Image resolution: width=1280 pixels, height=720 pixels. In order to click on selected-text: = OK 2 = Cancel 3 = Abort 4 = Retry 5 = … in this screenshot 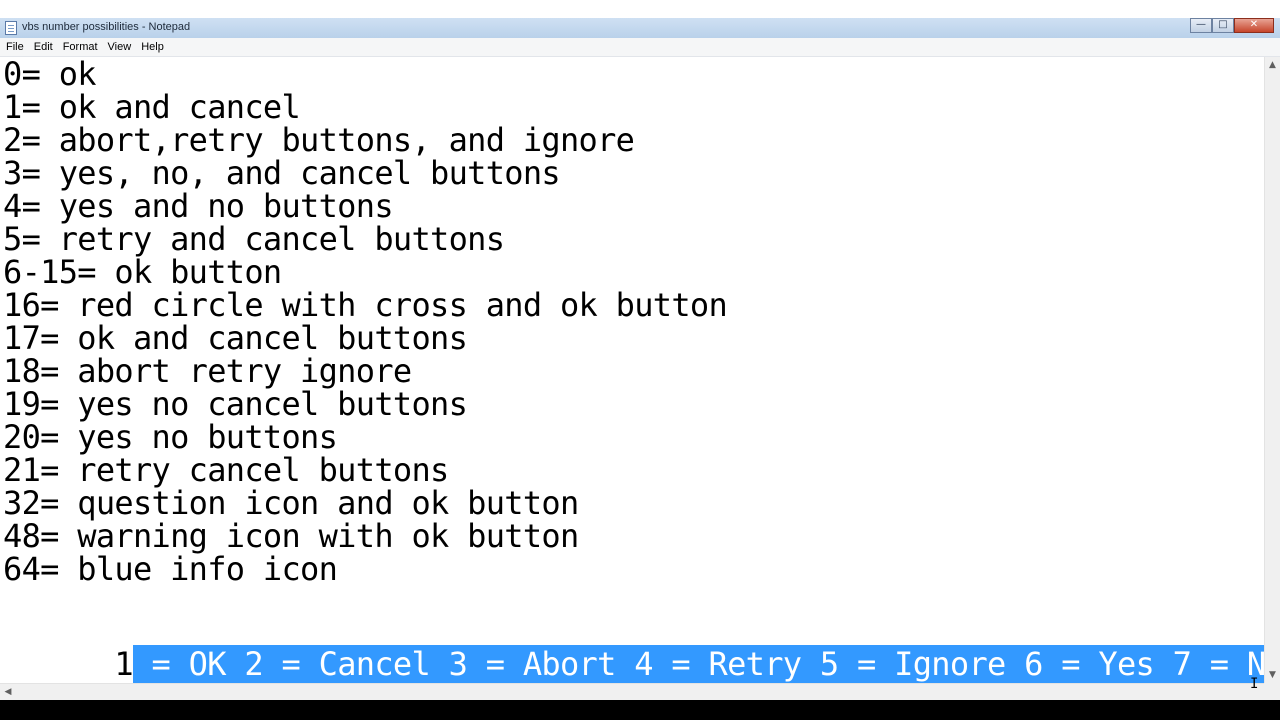, I will do `click(698, 664)`.